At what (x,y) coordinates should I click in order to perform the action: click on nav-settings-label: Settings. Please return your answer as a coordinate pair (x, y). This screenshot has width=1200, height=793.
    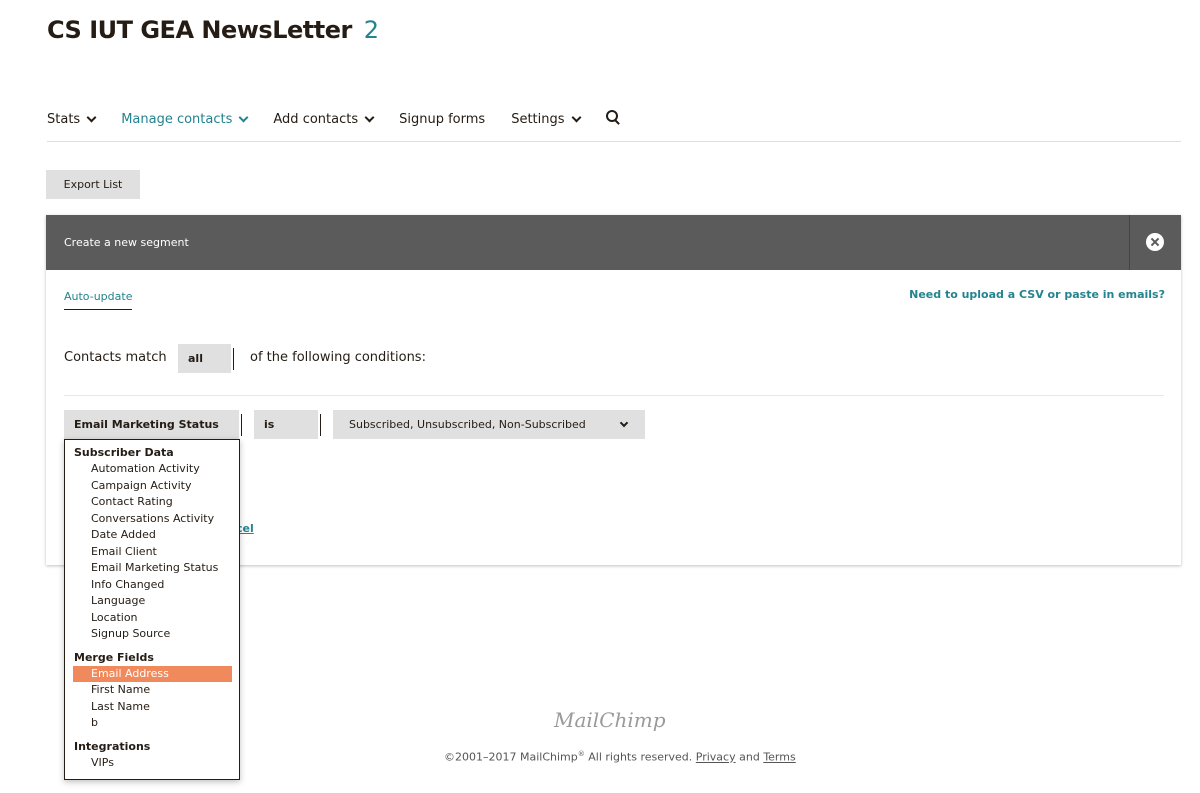
    Looking at the image, I should click on (538, 119).